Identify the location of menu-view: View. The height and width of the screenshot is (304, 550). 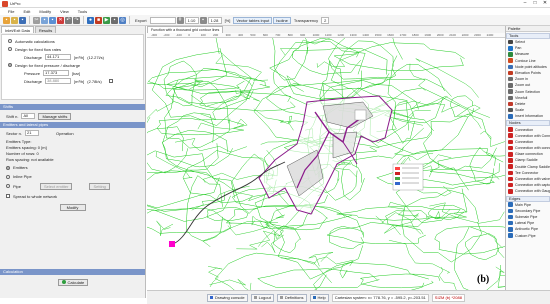
(64, 11).